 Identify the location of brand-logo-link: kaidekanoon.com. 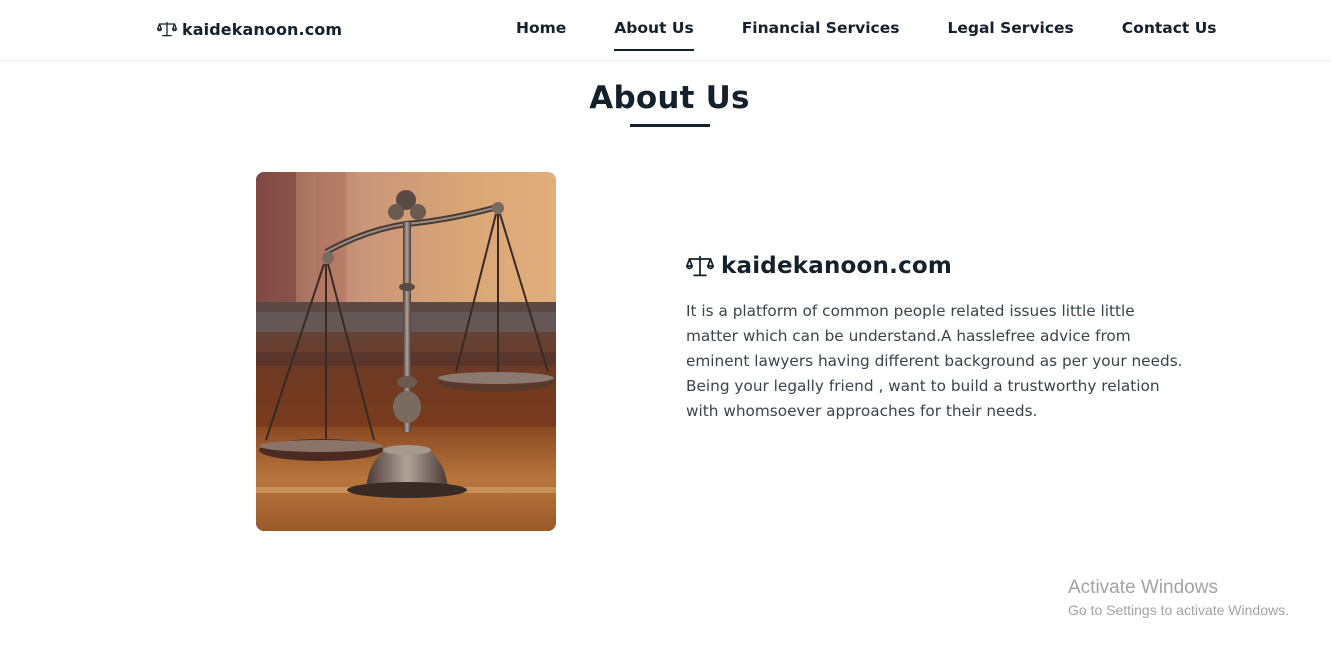
(249, 29).